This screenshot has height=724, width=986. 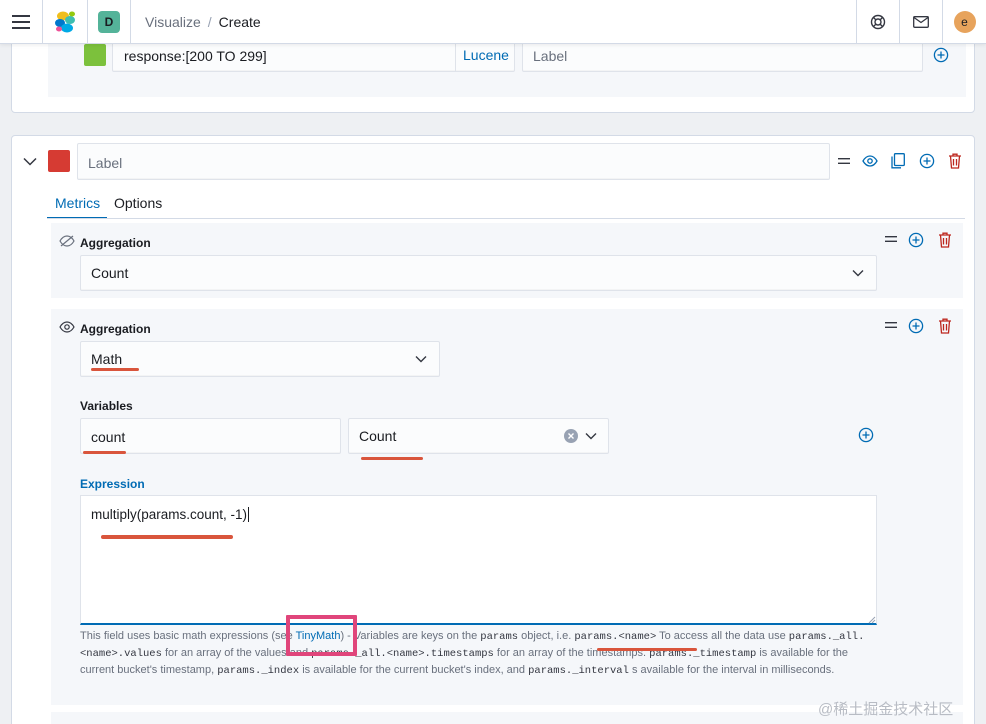 What do you see at coordinates (878, 22) in the screenshot?
I see `help-icon` at bounding box center [878, 22].